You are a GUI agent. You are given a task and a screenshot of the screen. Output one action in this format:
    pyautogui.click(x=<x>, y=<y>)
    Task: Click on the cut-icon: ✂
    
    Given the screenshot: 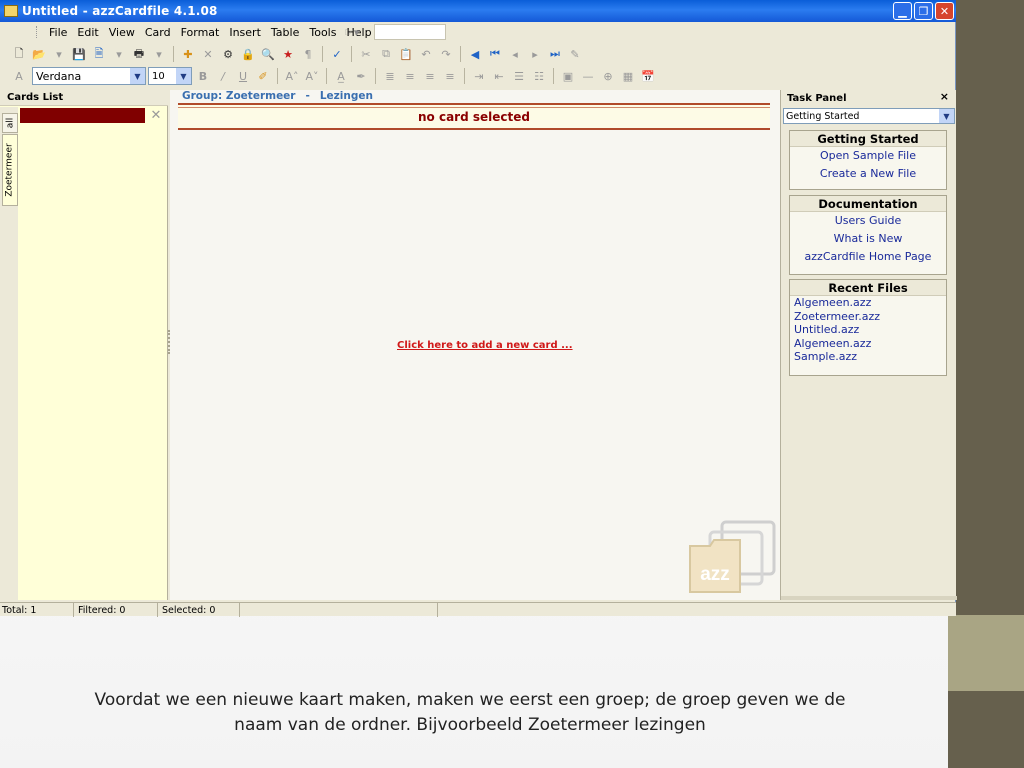 What is the action you would take?
    pyautogui.click(x=366, y=54)
    